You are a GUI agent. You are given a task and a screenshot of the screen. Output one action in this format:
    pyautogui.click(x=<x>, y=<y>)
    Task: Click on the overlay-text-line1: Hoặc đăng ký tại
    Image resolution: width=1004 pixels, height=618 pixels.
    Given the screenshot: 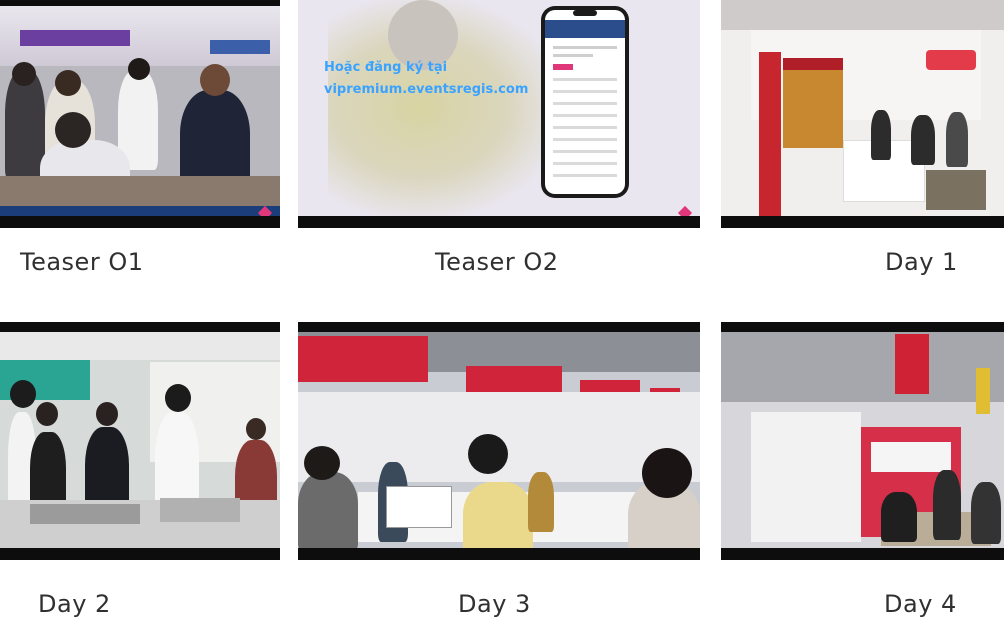 What is the action you would take?
    pyautogui.click(x=386, y=67)
    